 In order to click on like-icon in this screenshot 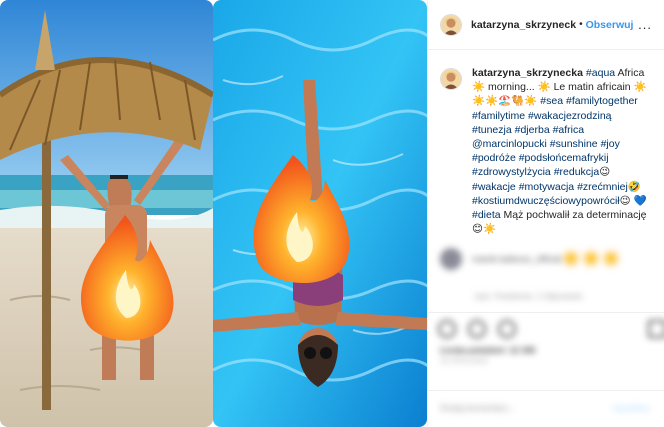, I will do `click(447, 329)`.